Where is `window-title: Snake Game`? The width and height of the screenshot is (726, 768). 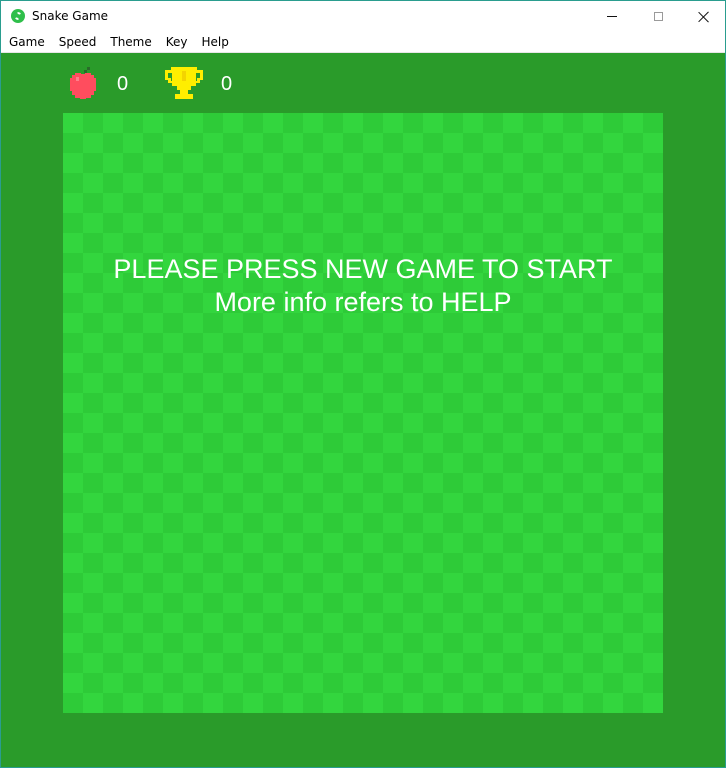 window-title: Snake Game is located at coordinates (70, 16).